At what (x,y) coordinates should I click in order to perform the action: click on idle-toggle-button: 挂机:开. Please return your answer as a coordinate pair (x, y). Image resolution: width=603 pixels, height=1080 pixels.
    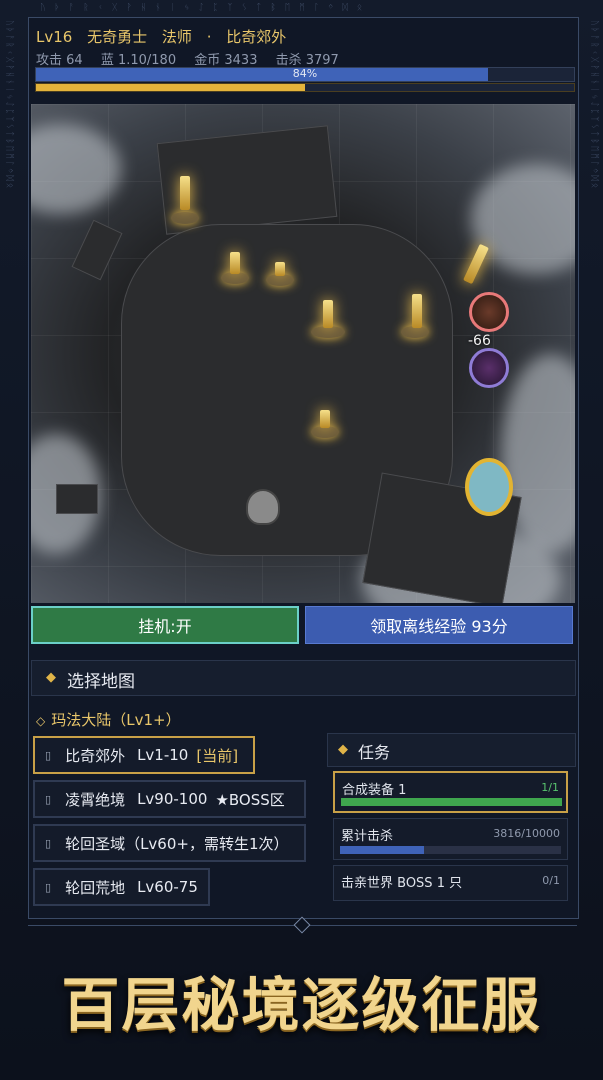
    Looking at the image, I should click on (165, 625).